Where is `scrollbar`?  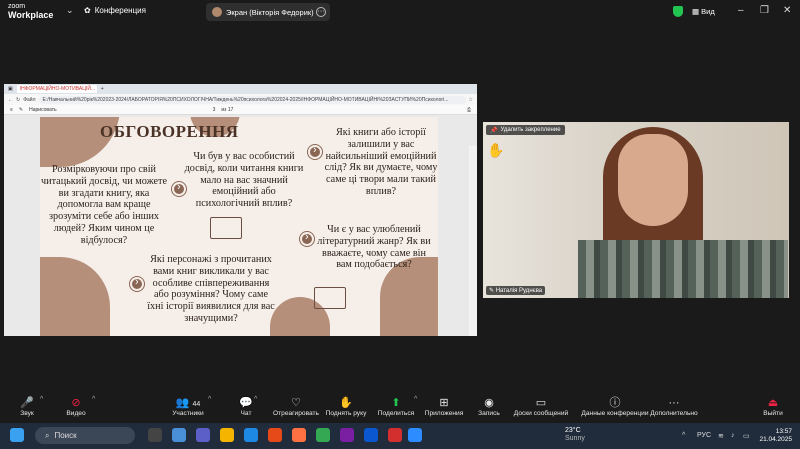
scrollbar is located at coordinates (473, 241).